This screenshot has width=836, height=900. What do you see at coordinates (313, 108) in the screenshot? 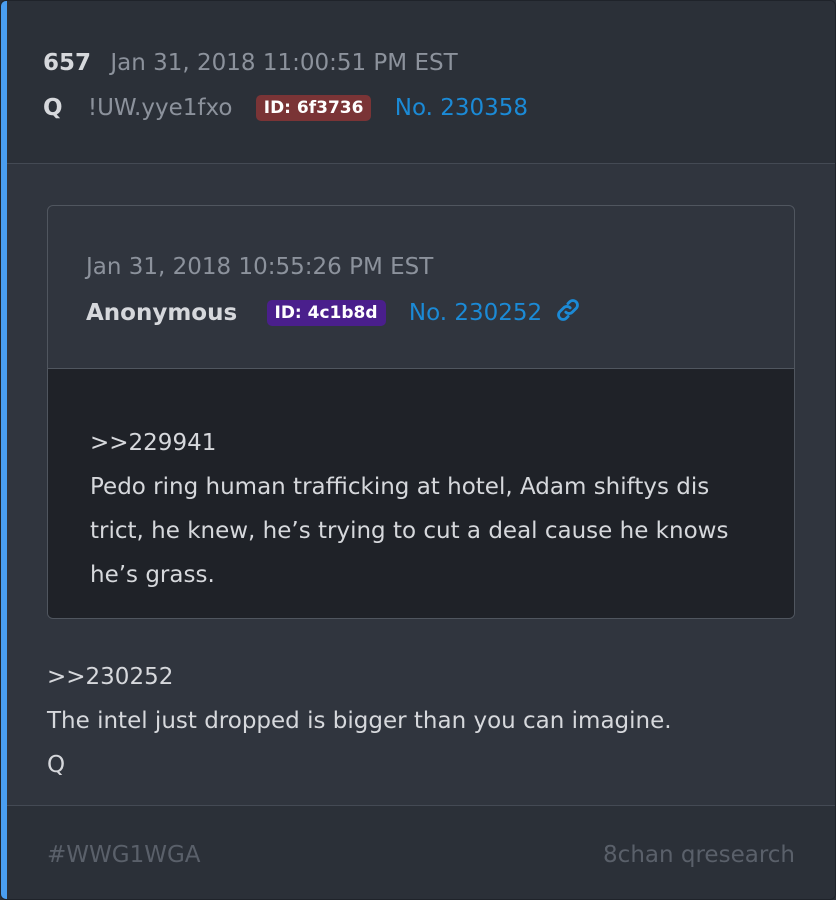
I see `id-badge: ID: 6f3736` at bounding box center [313, 108].